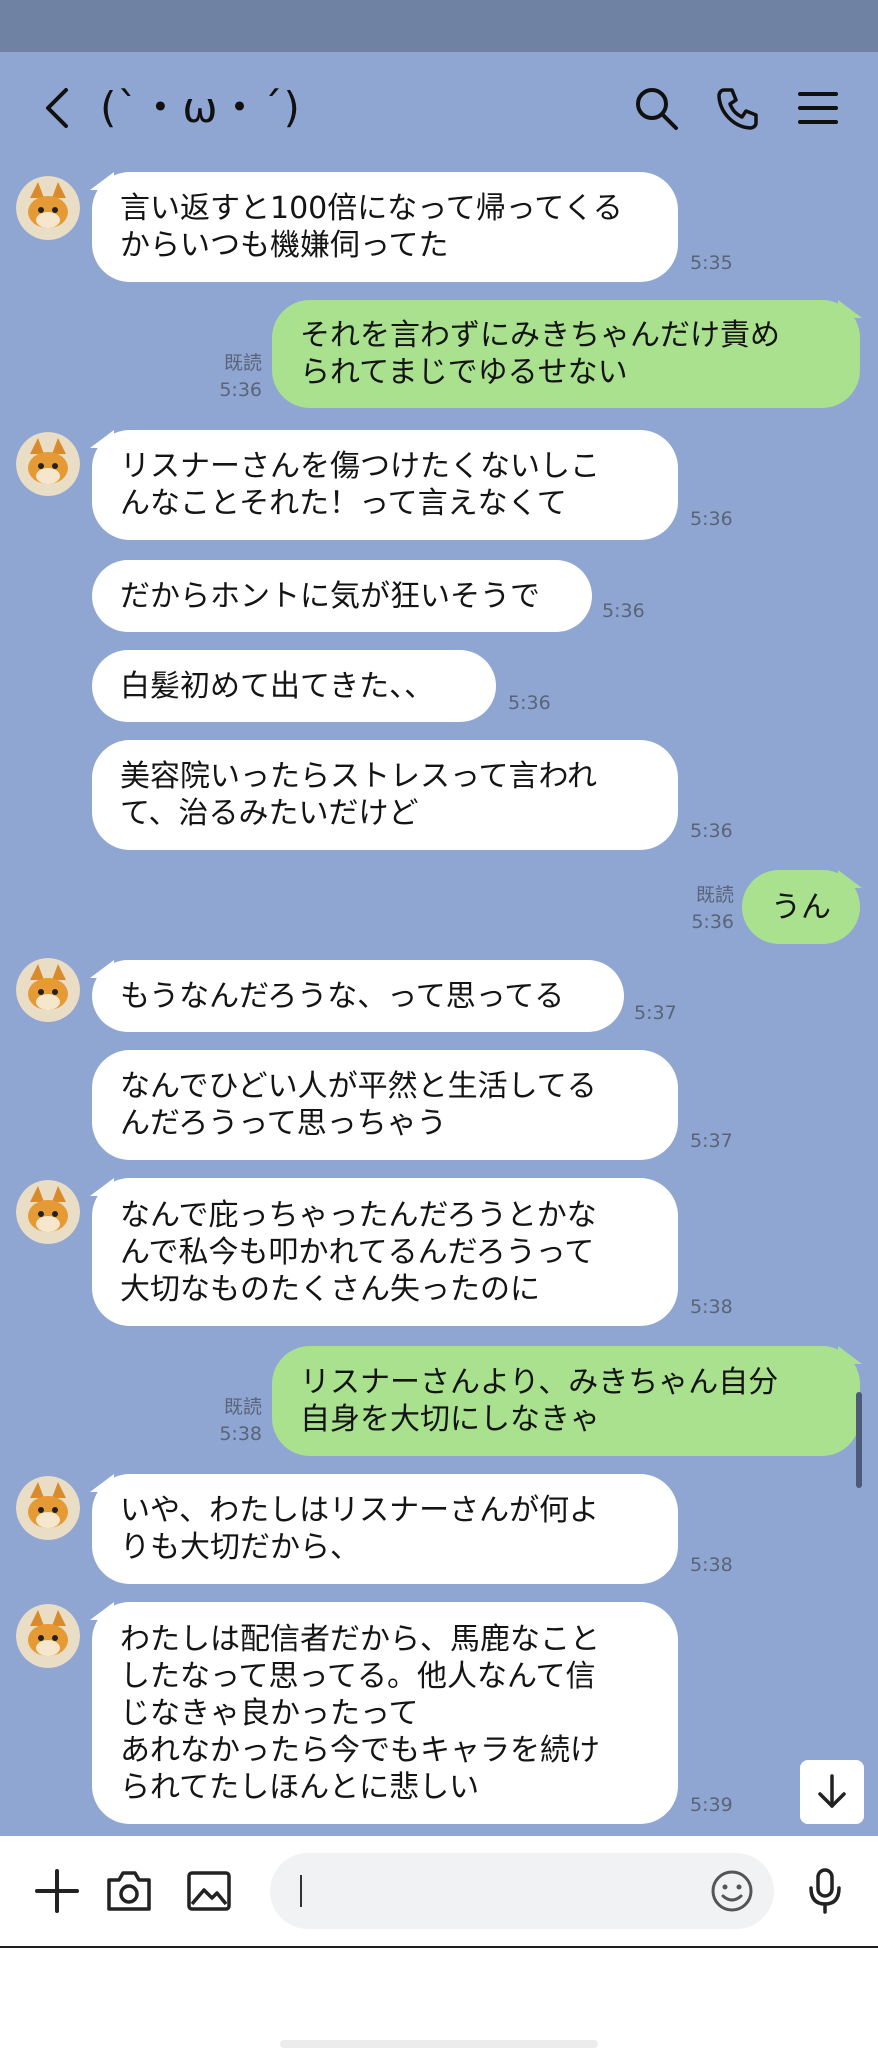  Describe the element at coordinates (439, 108) in the screenshot. I see `chat-header: (`・ω・´)` at that location.